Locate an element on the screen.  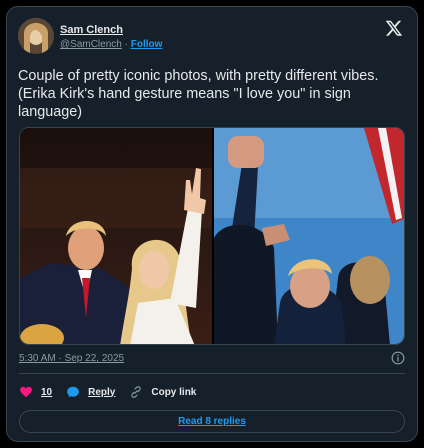
follow-button: Follow is located at coordinates (147, 44).